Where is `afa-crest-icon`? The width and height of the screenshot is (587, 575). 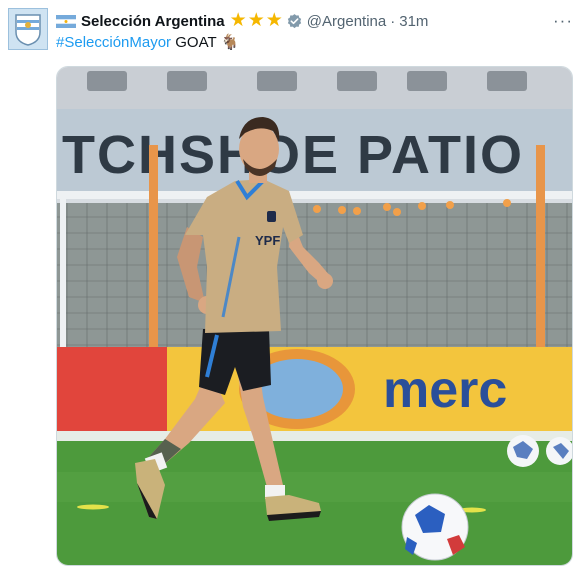 afa-crest-icon is located at coordinates (28, 30).